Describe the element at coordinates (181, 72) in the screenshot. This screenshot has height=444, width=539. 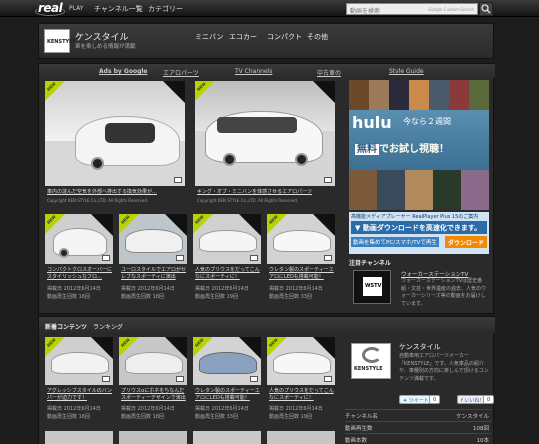
I see `subnav-aero-parts: エアロパーツ` at that location.